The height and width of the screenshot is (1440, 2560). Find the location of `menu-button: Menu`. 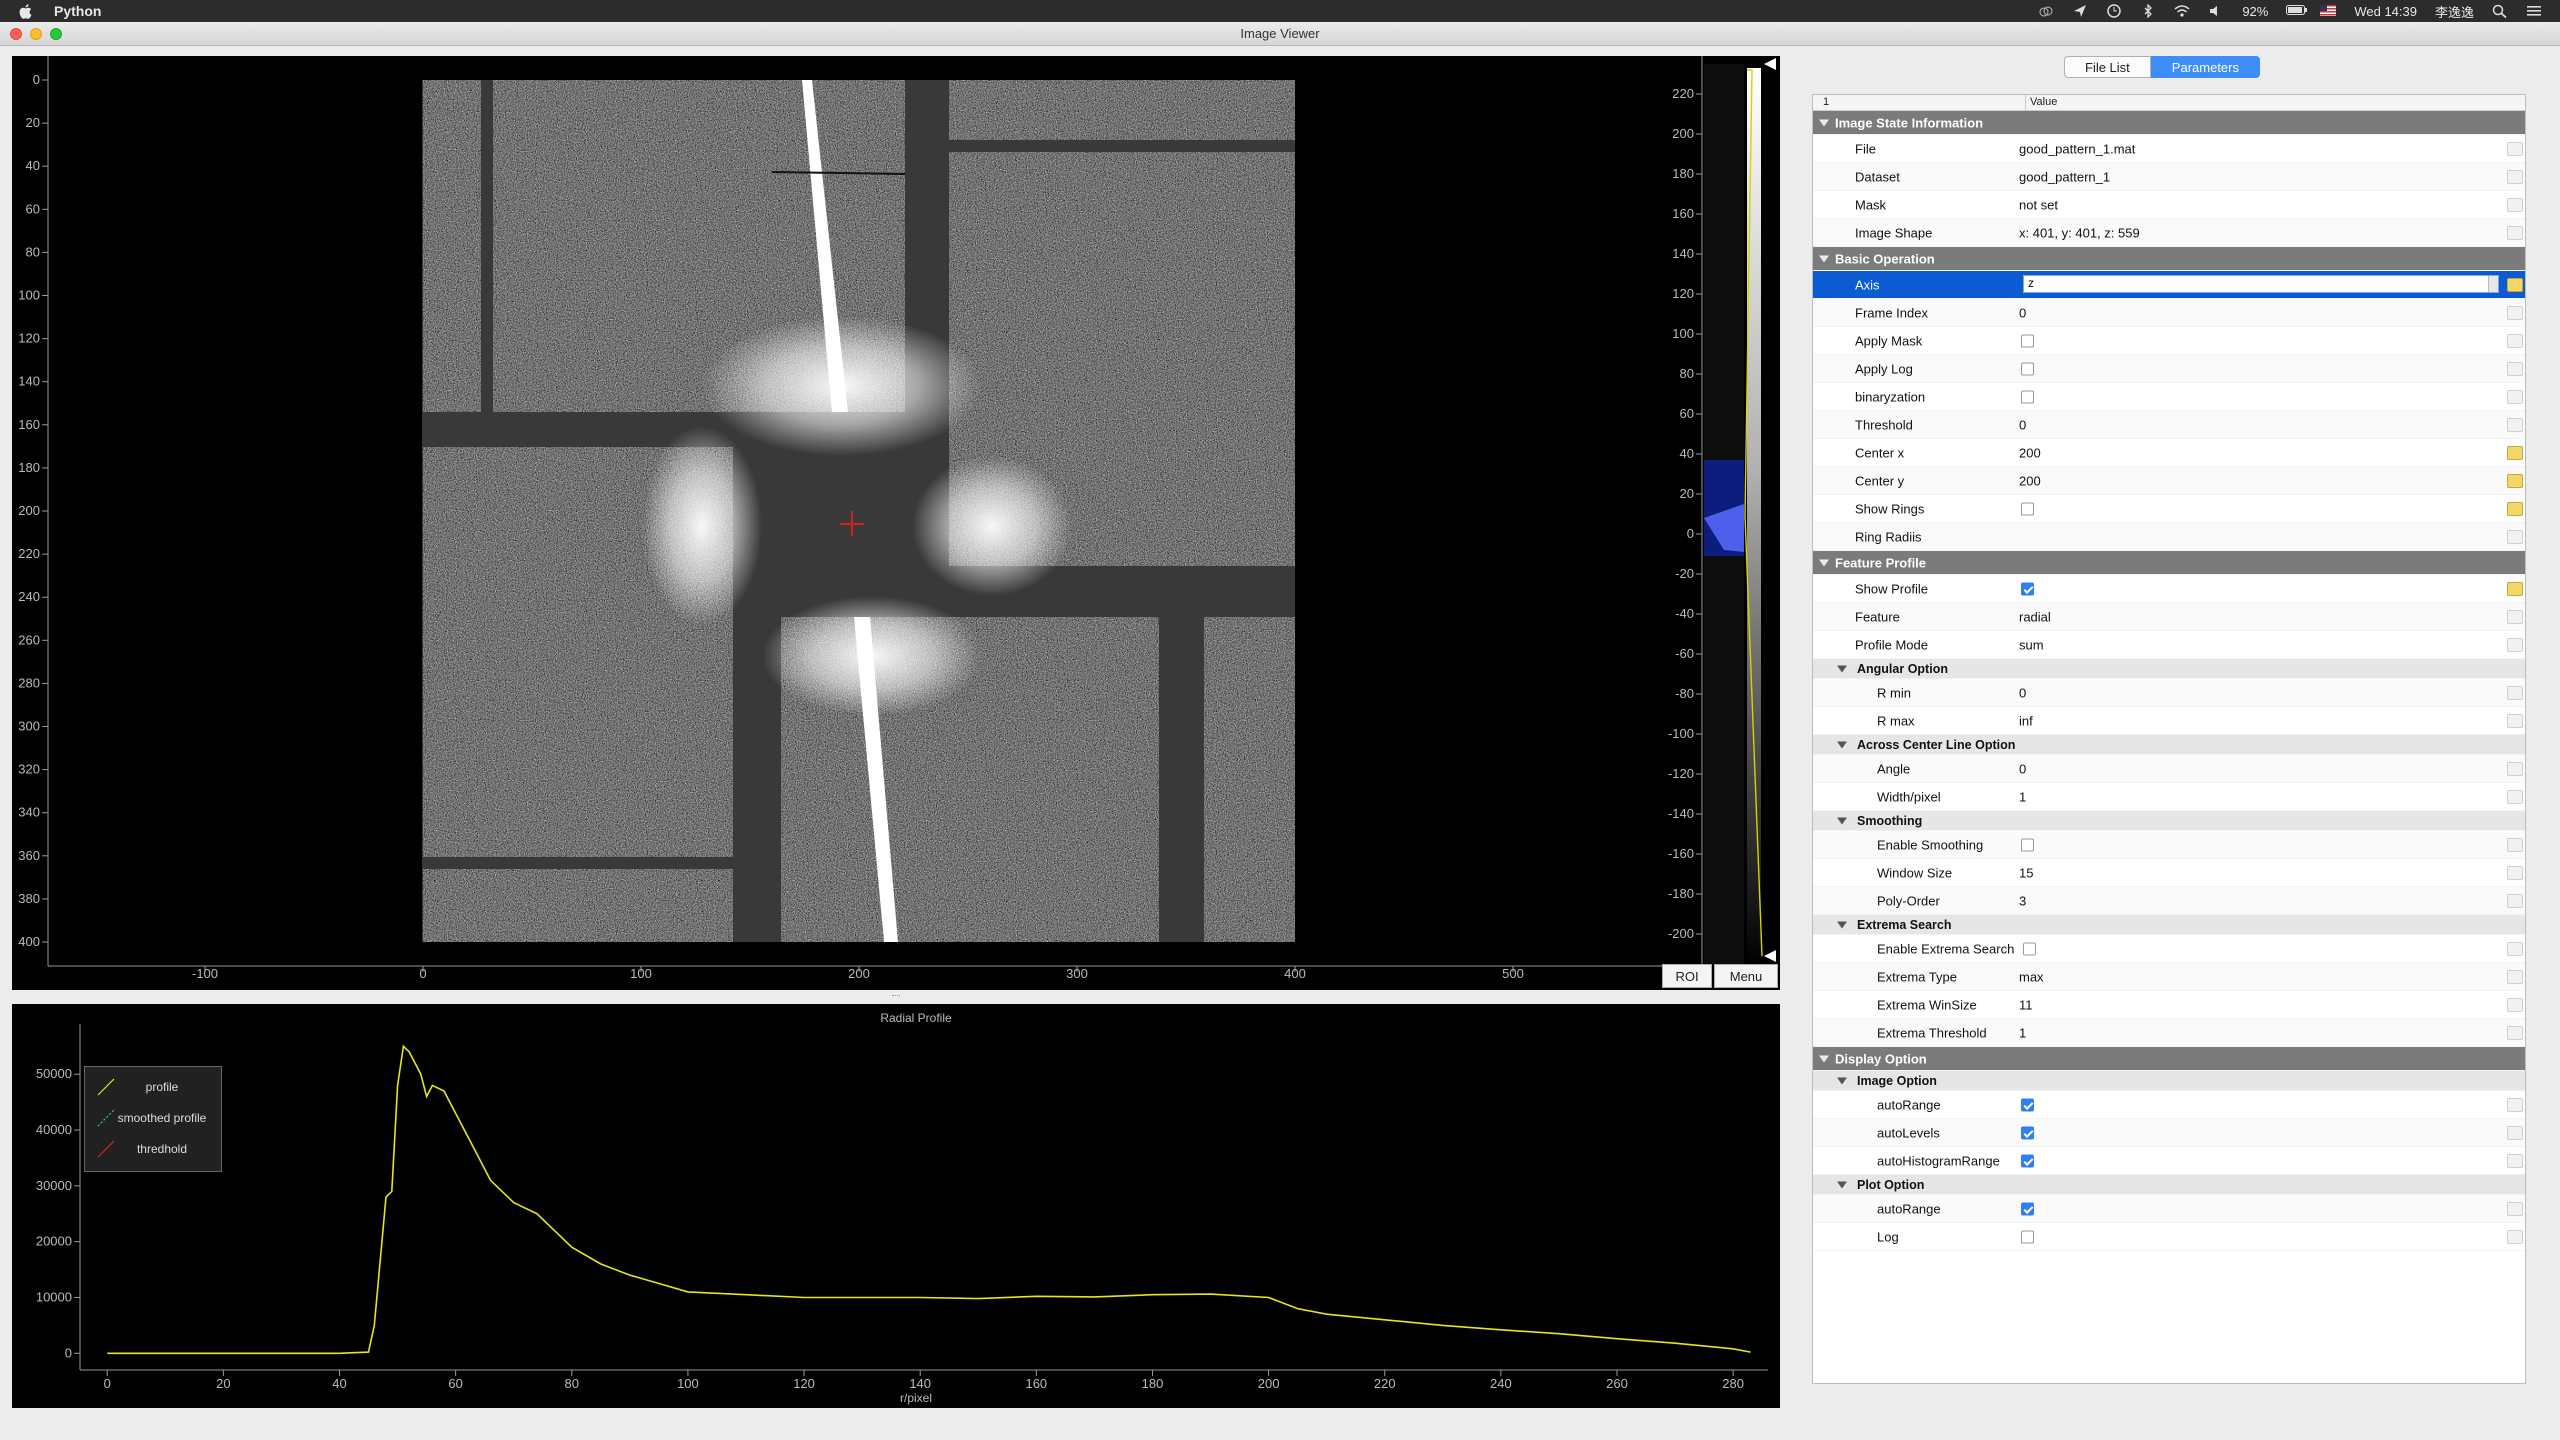

menu-button: Menu is located at coordinates (1746, 976).